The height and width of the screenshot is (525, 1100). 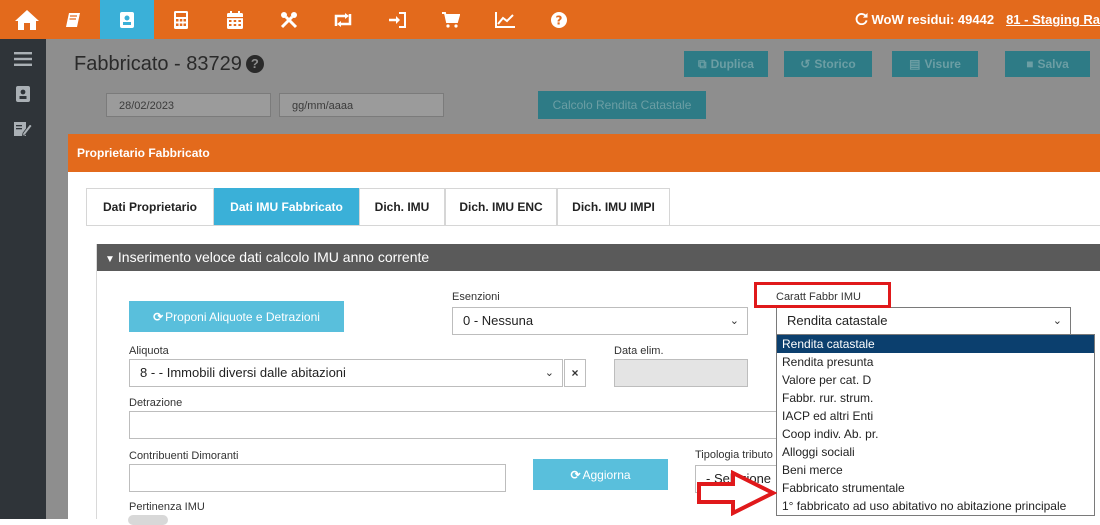 I want to click on copy-icon: ⧉, so click(x=702, y=64).